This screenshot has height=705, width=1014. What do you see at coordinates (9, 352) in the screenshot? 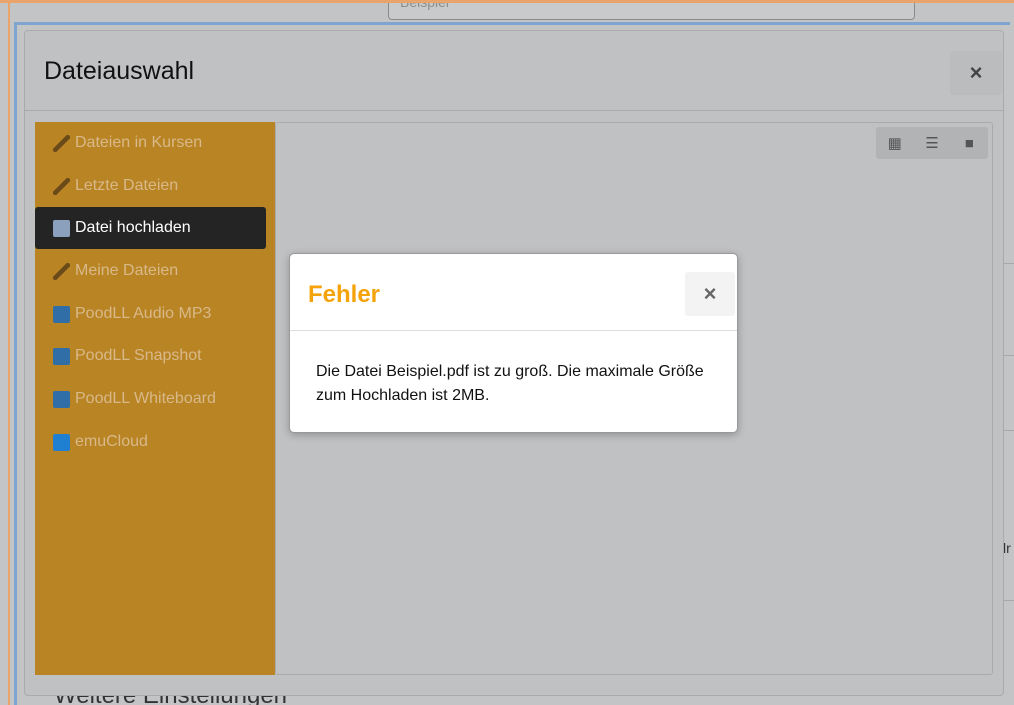
I see `background-border-left` at bounding box center [9, 352].